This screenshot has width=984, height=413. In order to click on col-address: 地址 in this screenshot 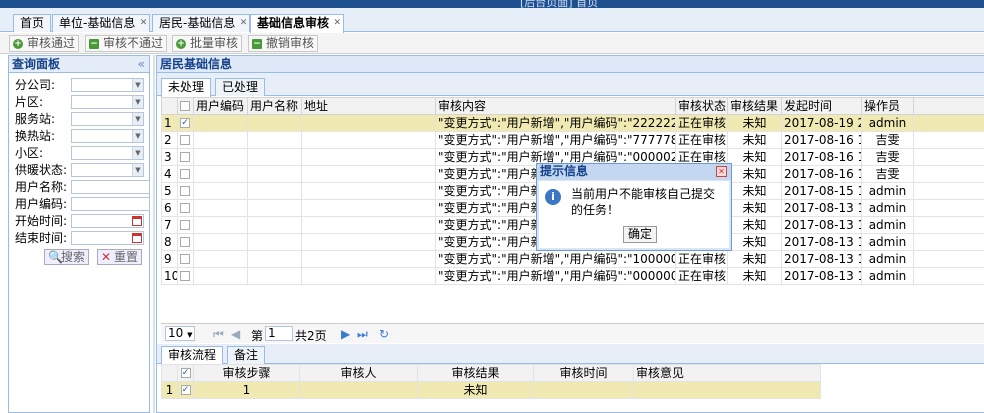, I will do `click(368, 106)`.